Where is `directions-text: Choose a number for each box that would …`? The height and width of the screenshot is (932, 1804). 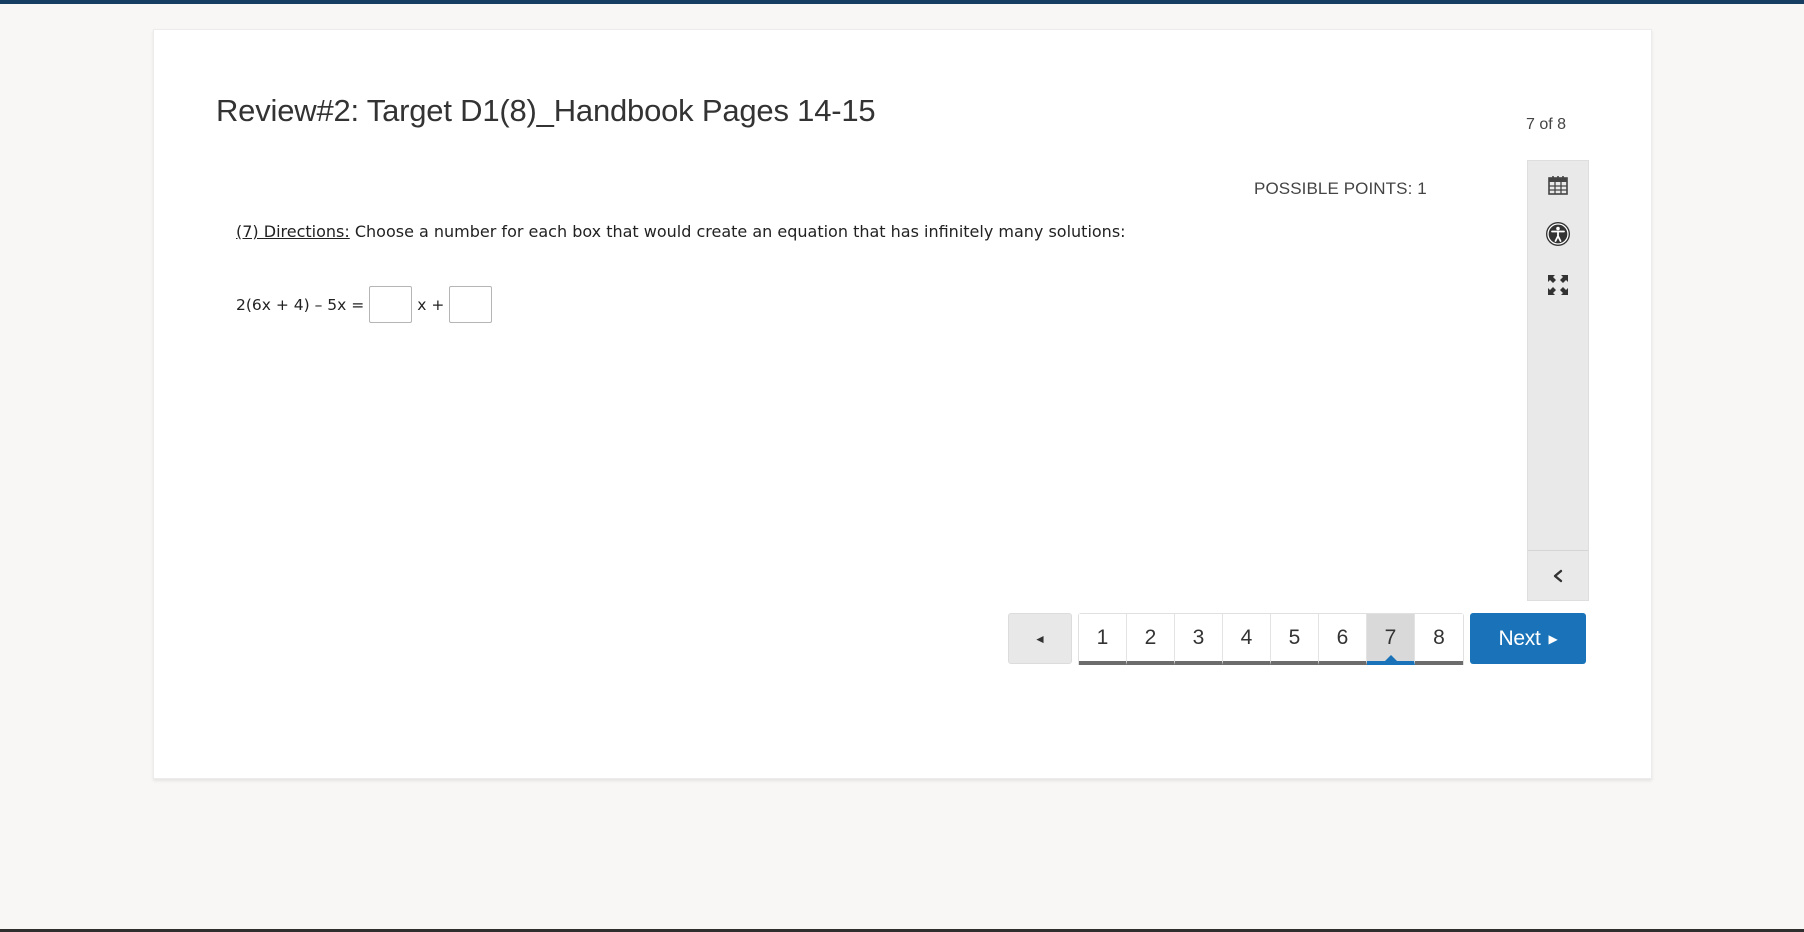
directions-text: Choose a number for each box that would … is located at coordinates (737, 231).